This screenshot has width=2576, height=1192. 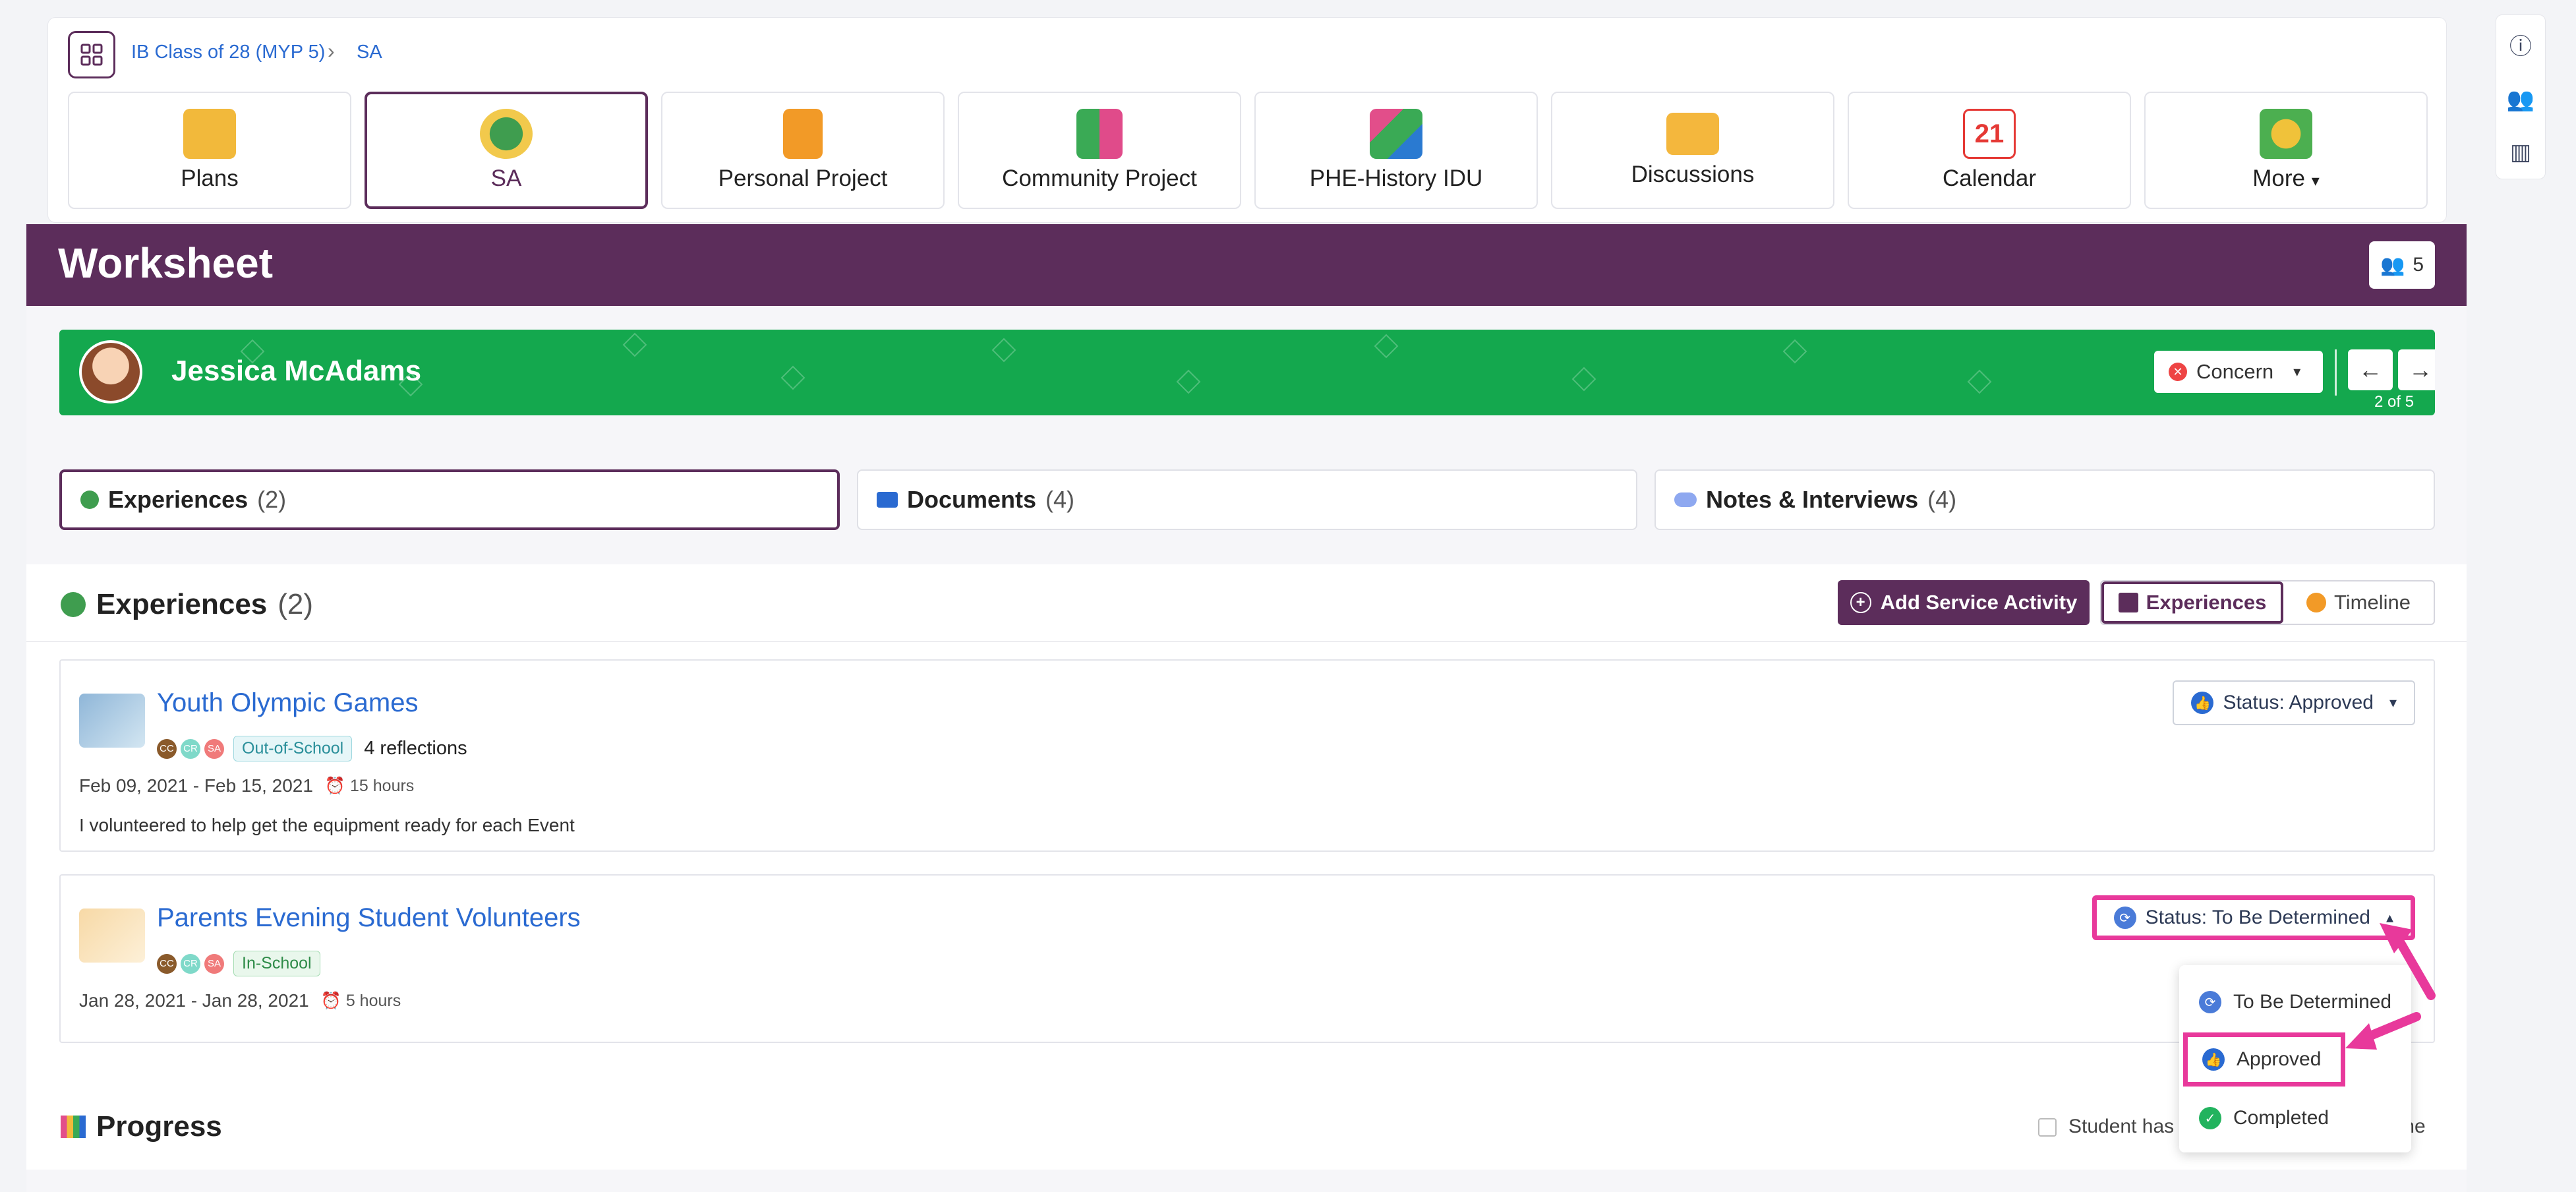 What do you see at coordinates (73, 1127) in the screenshot?
I see `bar-chart-icon` at bounding box center [73, 1127].